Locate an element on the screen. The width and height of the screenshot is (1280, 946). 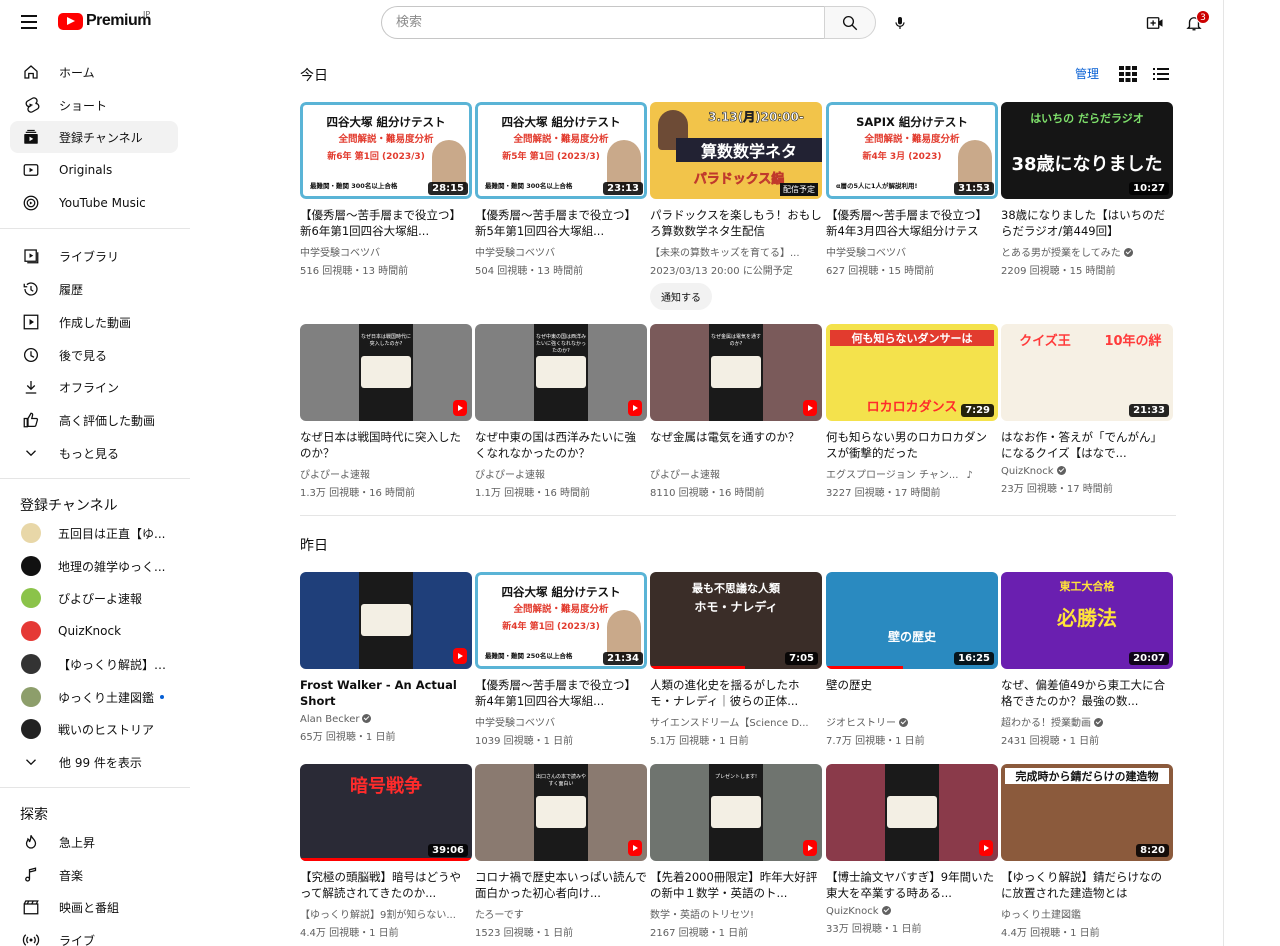
sidebar-item-library: ライブラリ is located at coordinates (94, 256).